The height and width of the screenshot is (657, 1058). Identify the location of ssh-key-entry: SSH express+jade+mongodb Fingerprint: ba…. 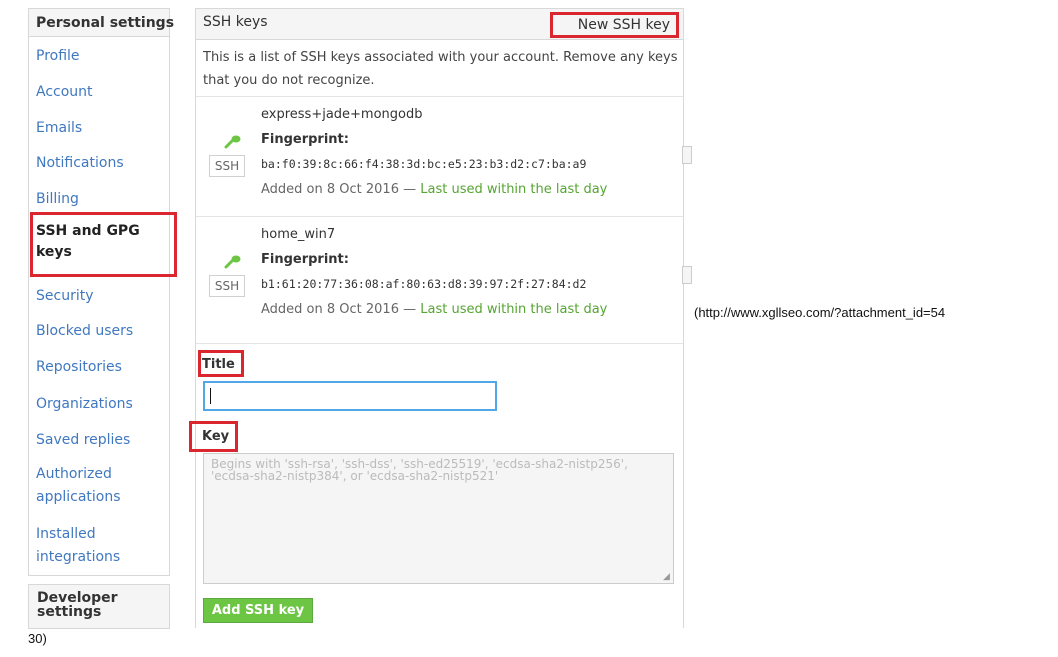
(439, 157).